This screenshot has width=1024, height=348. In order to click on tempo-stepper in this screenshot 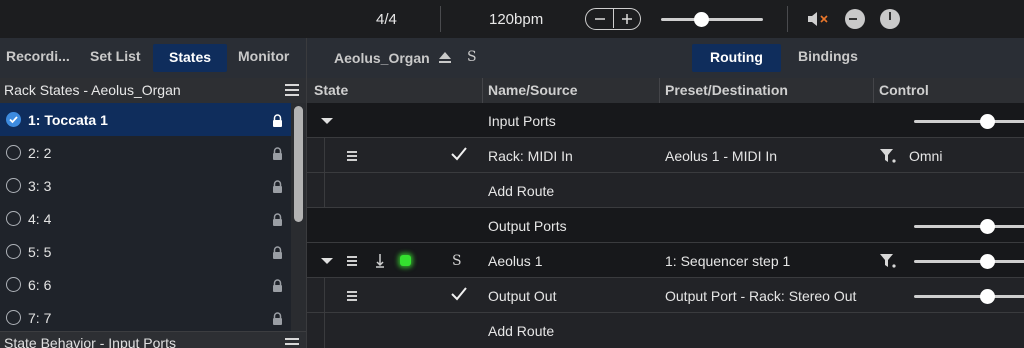, I will do `click(613, 19)`.